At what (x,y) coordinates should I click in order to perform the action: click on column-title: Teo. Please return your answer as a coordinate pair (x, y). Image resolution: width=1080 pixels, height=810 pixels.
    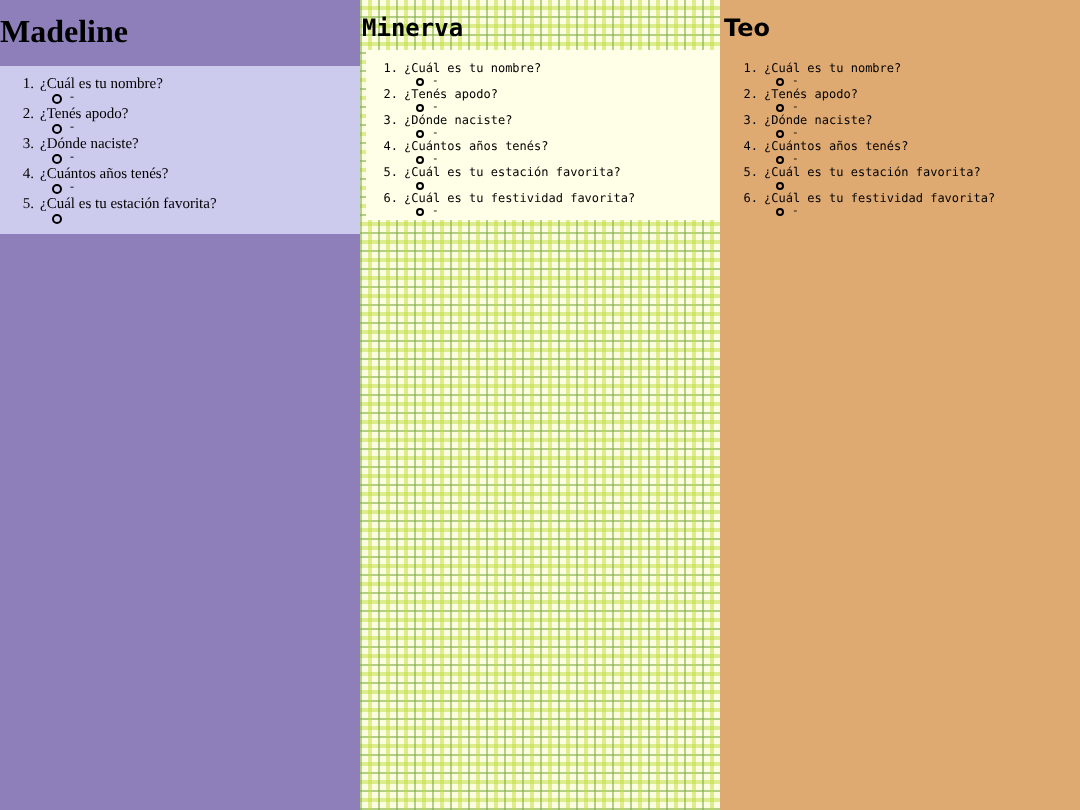
    Looking at the image, I should click on (747, 29).